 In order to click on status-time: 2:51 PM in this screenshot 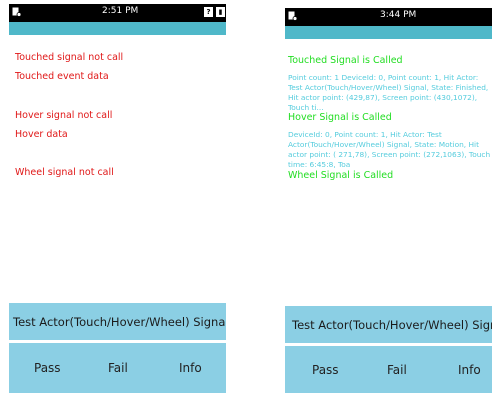, I will do `click(120, 11)`.